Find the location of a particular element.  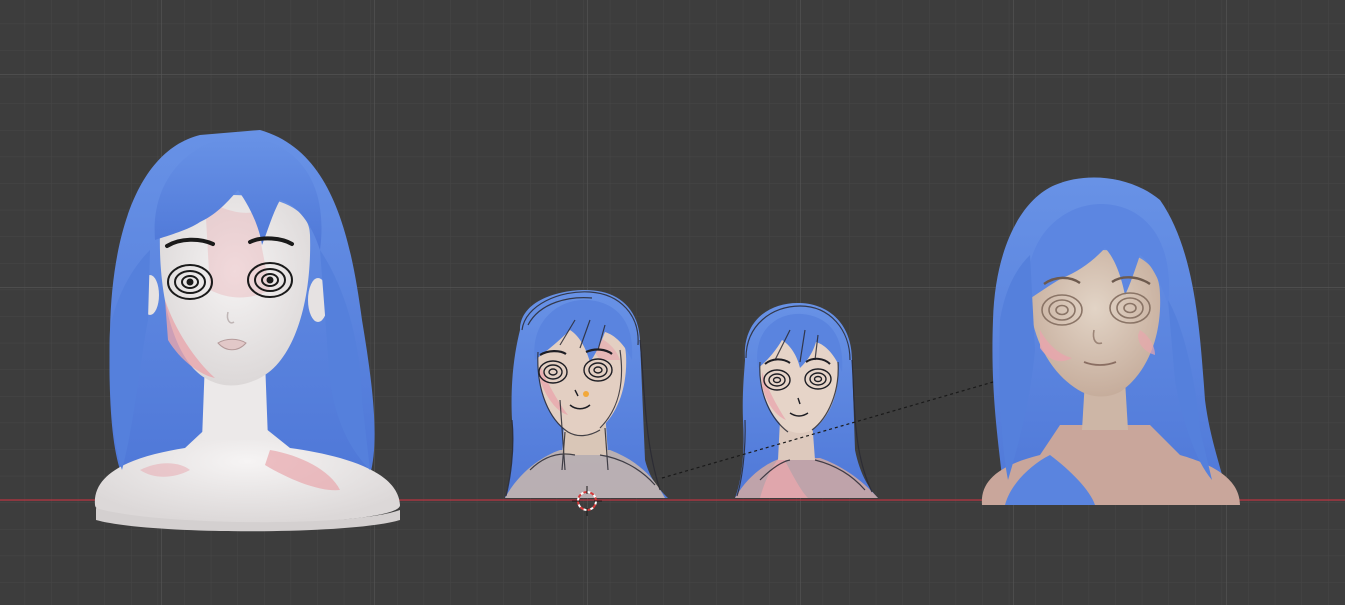

object-origin-dot is located at coordinates (586, 394).